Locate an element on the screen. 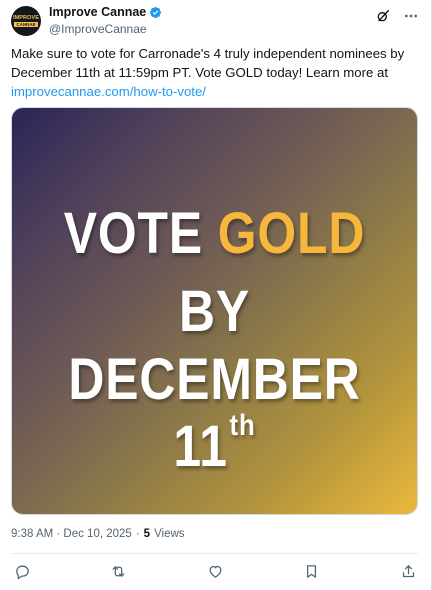  avatar: IMPROVE CANNAE is located at coordinates (26, 21).